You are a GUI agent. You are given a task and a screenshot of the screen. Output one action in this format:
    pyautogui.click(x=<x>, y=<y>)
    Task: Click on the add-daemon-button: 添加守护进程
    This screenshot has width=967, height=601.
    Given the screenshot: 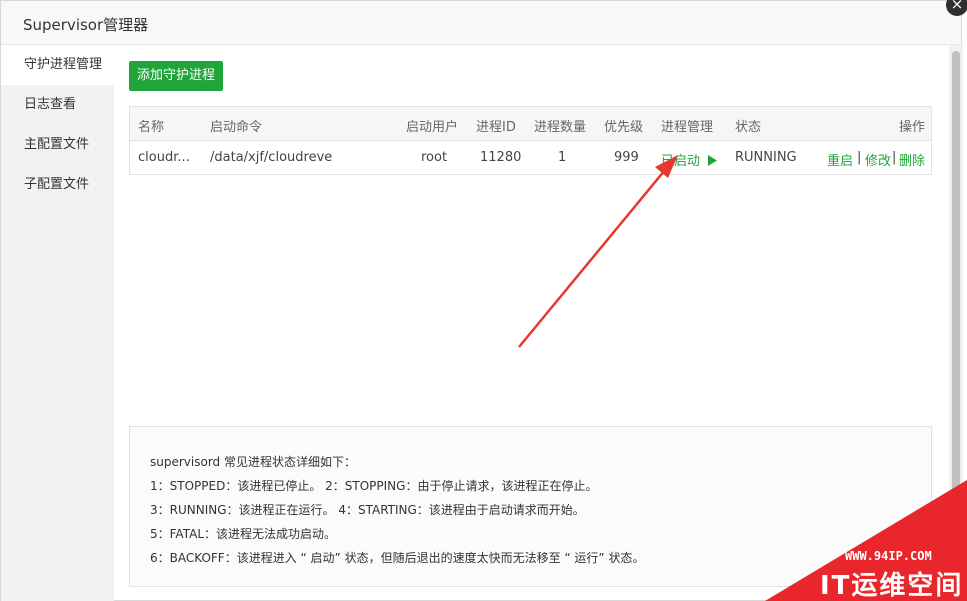 What is the action you would take?
    pyautogui.click(x=176, y=76)
    